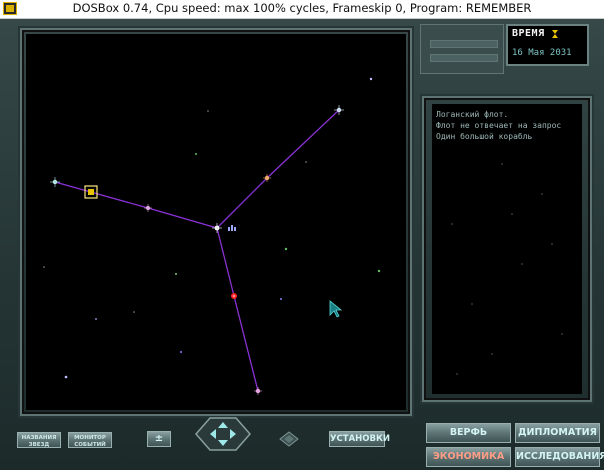 This screenshot has width=604, height=470. Describe the element at coordinates (234, 296) in the screenshot. I see `enemy-star-system` at that location.